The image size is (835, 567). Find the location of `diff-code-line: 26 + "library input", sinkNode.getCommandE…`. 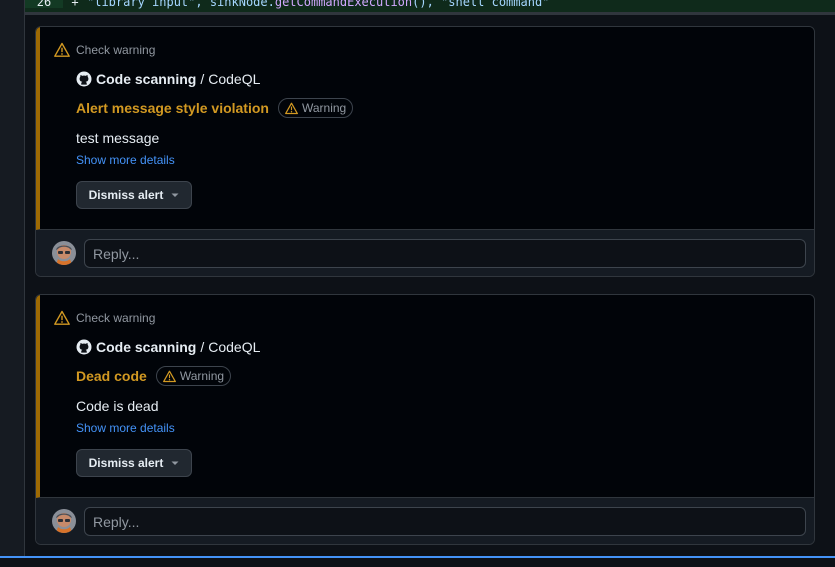

diff-code-line: 26 + "library input", sinkNode.getCommandE… is located at coordinates (430, 6).